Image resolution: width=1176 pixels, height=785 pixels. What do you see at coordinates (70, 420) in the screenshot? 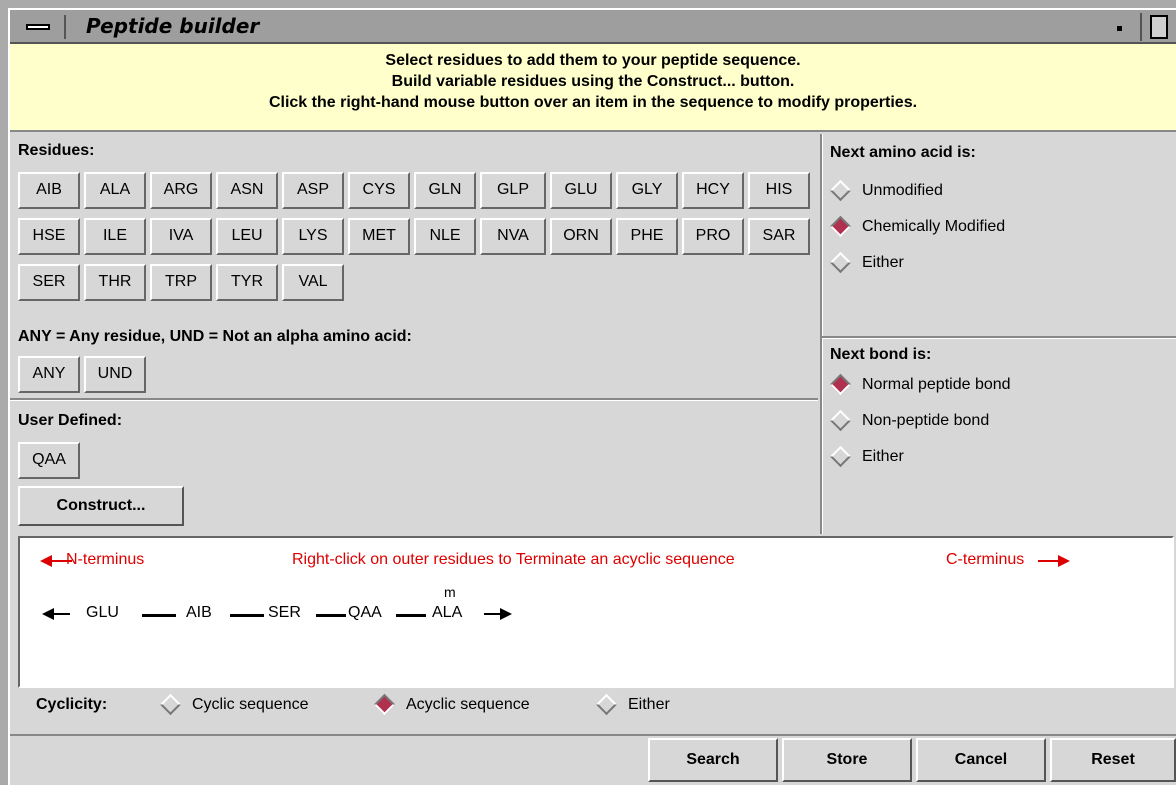
I see `user-defined-title: User Defined:` at bounding box center [70, 420].